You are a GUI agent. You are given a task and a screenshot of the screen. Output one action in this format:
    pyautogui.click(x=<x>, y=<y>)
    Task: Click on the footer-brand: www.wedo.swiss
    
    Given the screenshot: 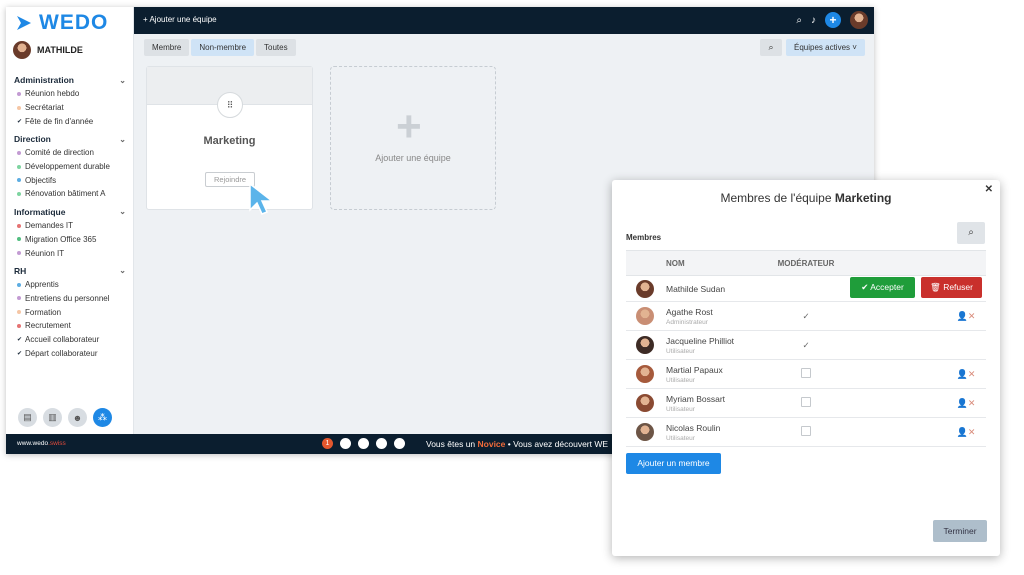 What is the action you would take?
    pyautogui.click(x=41, y=443)
    